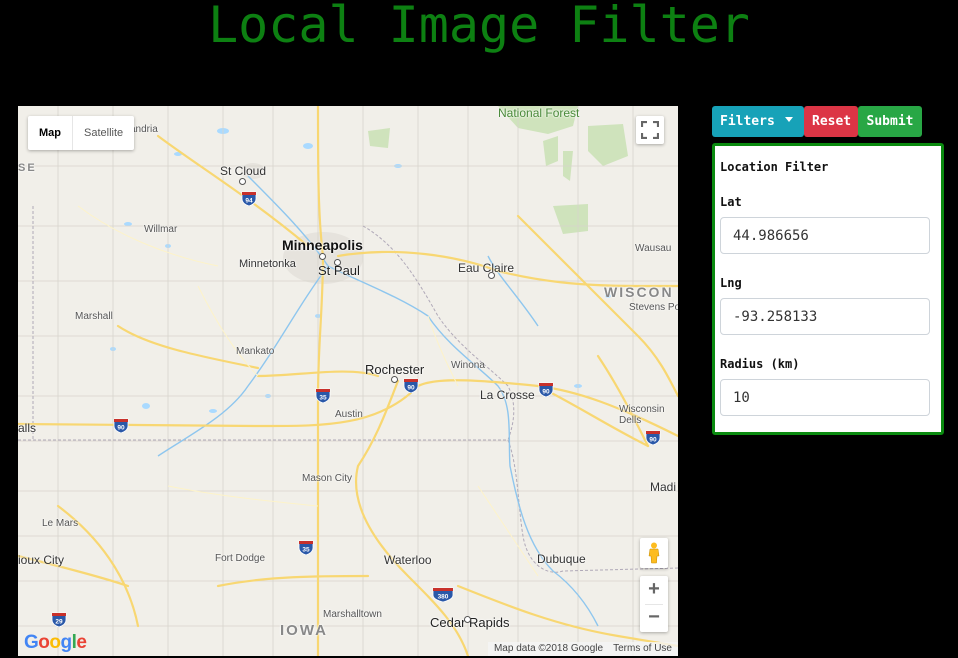 Image resolution: width=958 pixels, height=658 pixels. What do you see at coordinates (94, 316) in the screenshot?
I see `map-label-marshall: Marshall` at bounding box center [94, 316].